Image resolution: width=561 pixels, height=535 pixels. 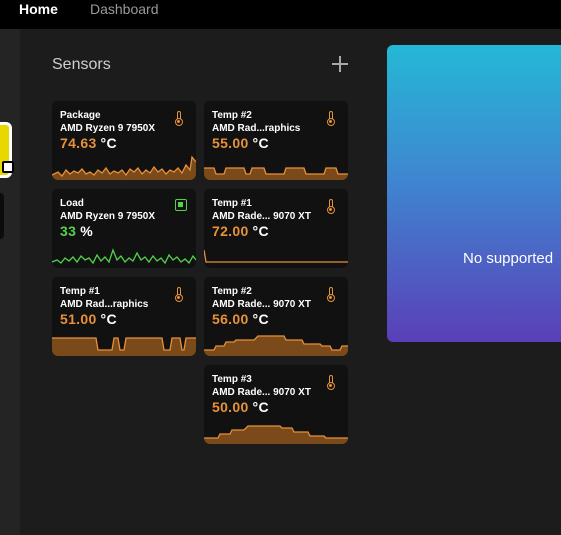 What do you see at coordinates (232, 379) in the screenshot?
I see `sensor-name: Temp #3` at bounding box center [232, 379].